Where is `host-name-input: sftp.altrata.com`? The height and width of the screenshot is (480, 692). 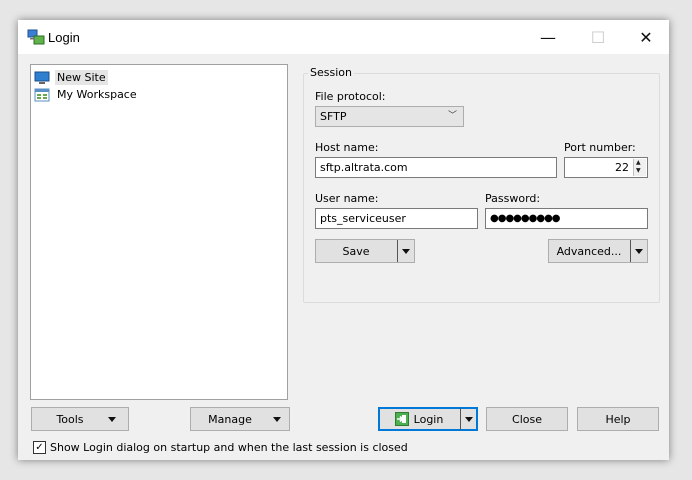
host-name-input: sftp.altrata.com is located at coordinates (436, 167).